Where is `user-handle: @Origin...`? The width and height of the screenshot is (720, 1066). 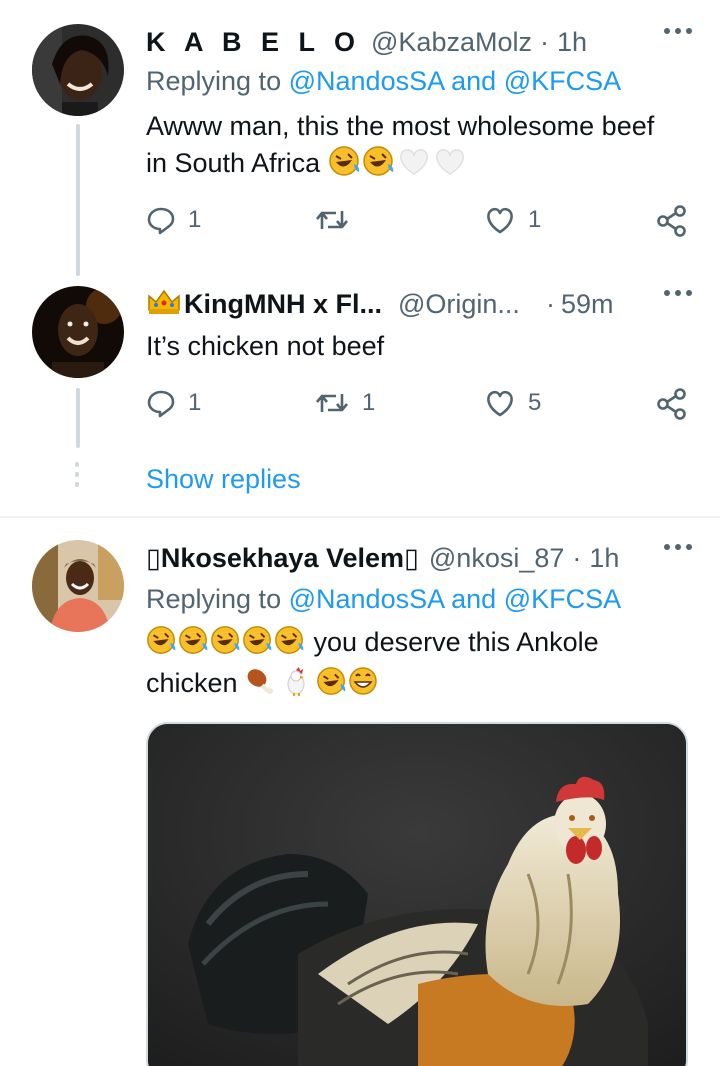
user-handle: @Origin... is located at coordinates (459, 304).